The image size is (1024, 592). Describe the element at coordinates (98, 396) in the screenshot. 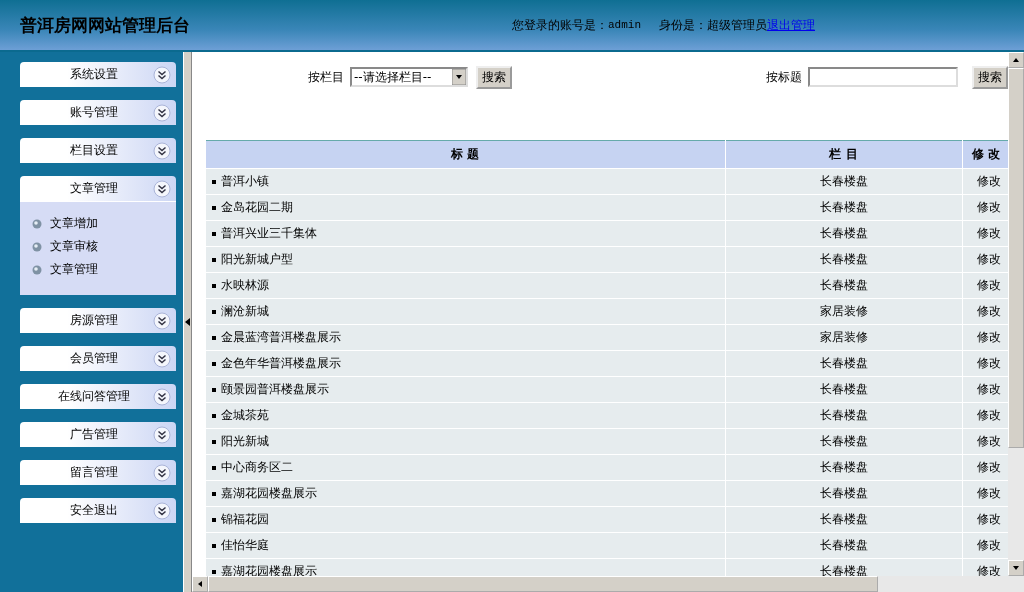

I see `menu-header: 在线问答管理` at that location.